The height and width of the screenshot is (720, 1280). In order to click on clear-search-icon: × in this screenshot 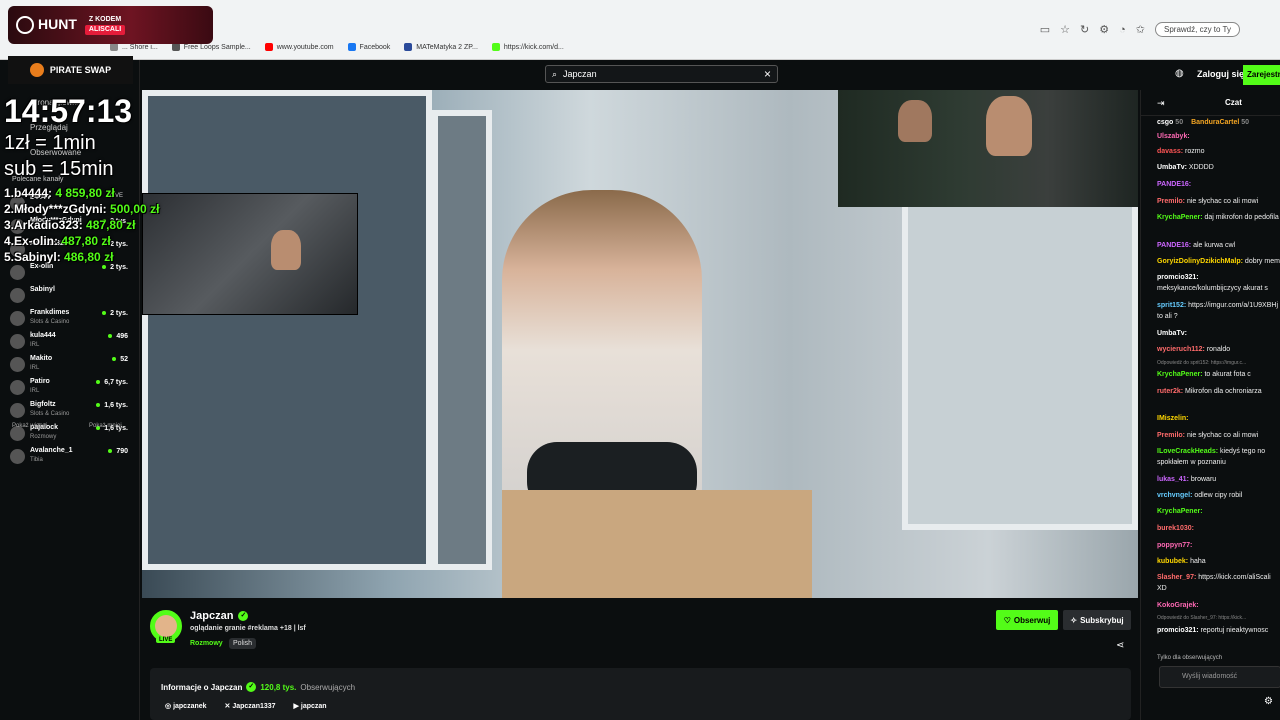, I will do `click(767, 74)`.